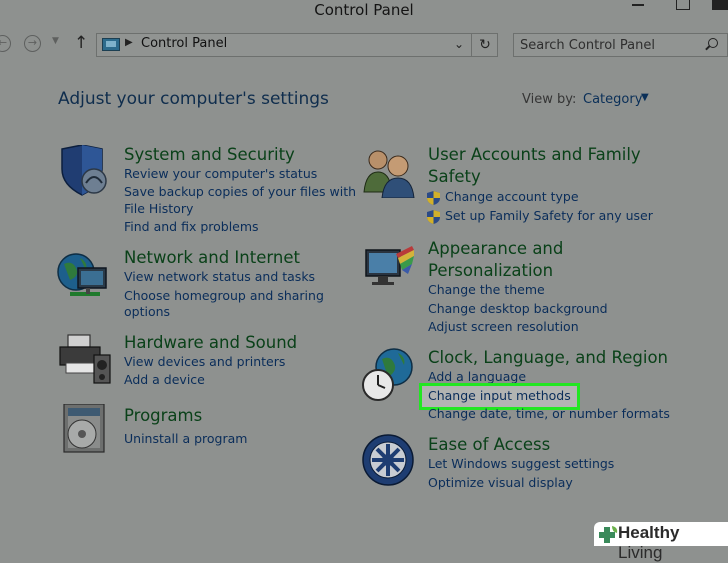 This screenshot has width=728, height=563. I want to click on link-change-input-methods: Change input methods, so click(499, 396).